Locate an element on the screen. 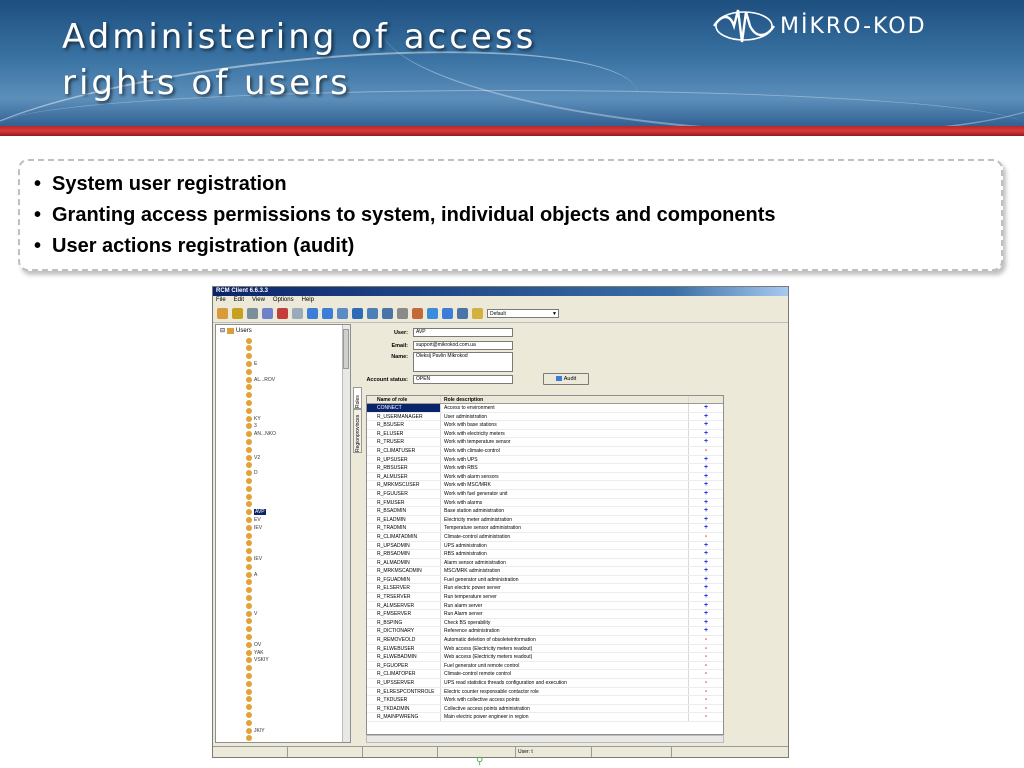 Image resolution: width=1024 pixels, height=768 pixels. col-name-of-role: Name of role is located at coordinates (404, 399).